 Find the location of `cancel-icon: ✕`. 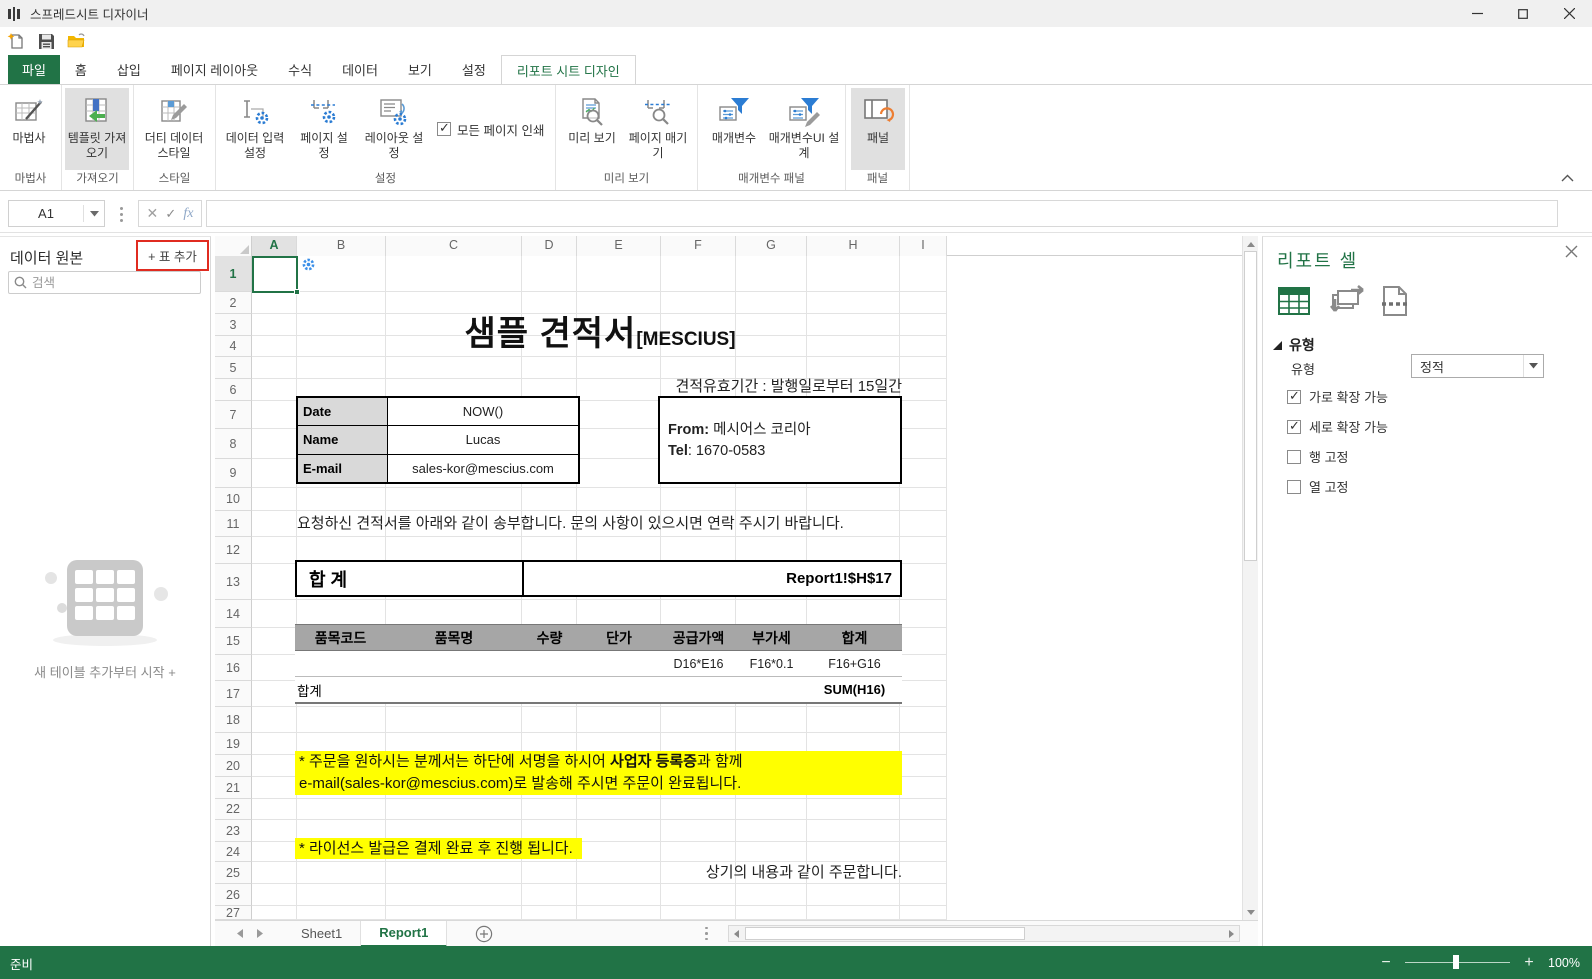

cancel-icon: ✕ is located at coordinates (153, 213).